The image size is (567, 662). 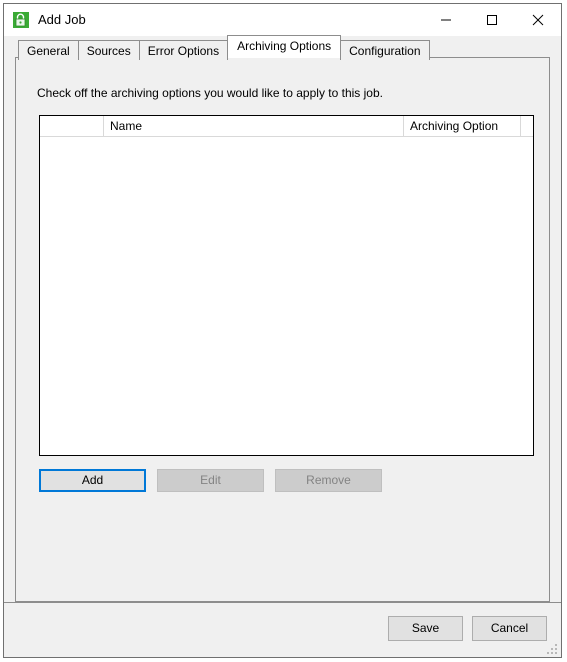 I want to click on dialog-footer: Save Cancel, so click(x=282, y=629).